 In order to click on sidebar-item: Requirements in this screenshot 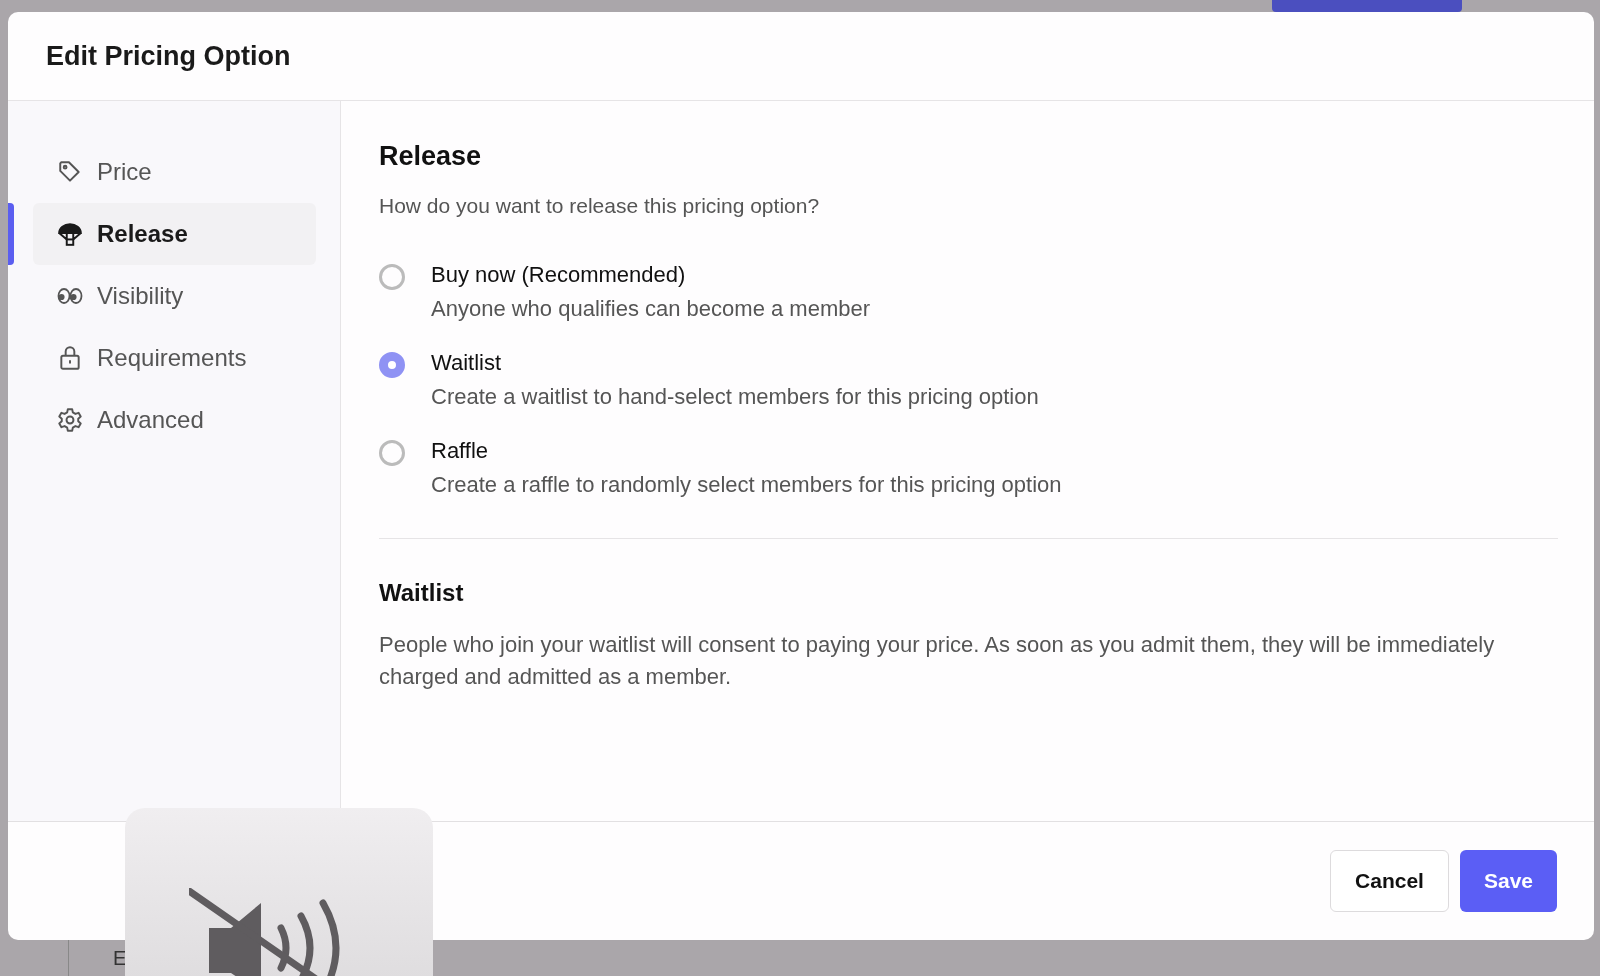, I will do `click(174, 358)`.